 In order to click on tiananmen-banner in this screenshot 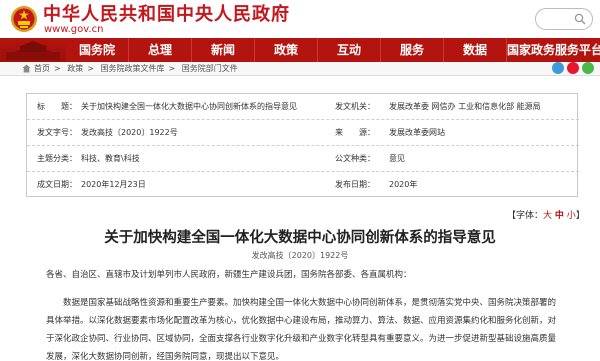, I will do `click(33, 50)`.